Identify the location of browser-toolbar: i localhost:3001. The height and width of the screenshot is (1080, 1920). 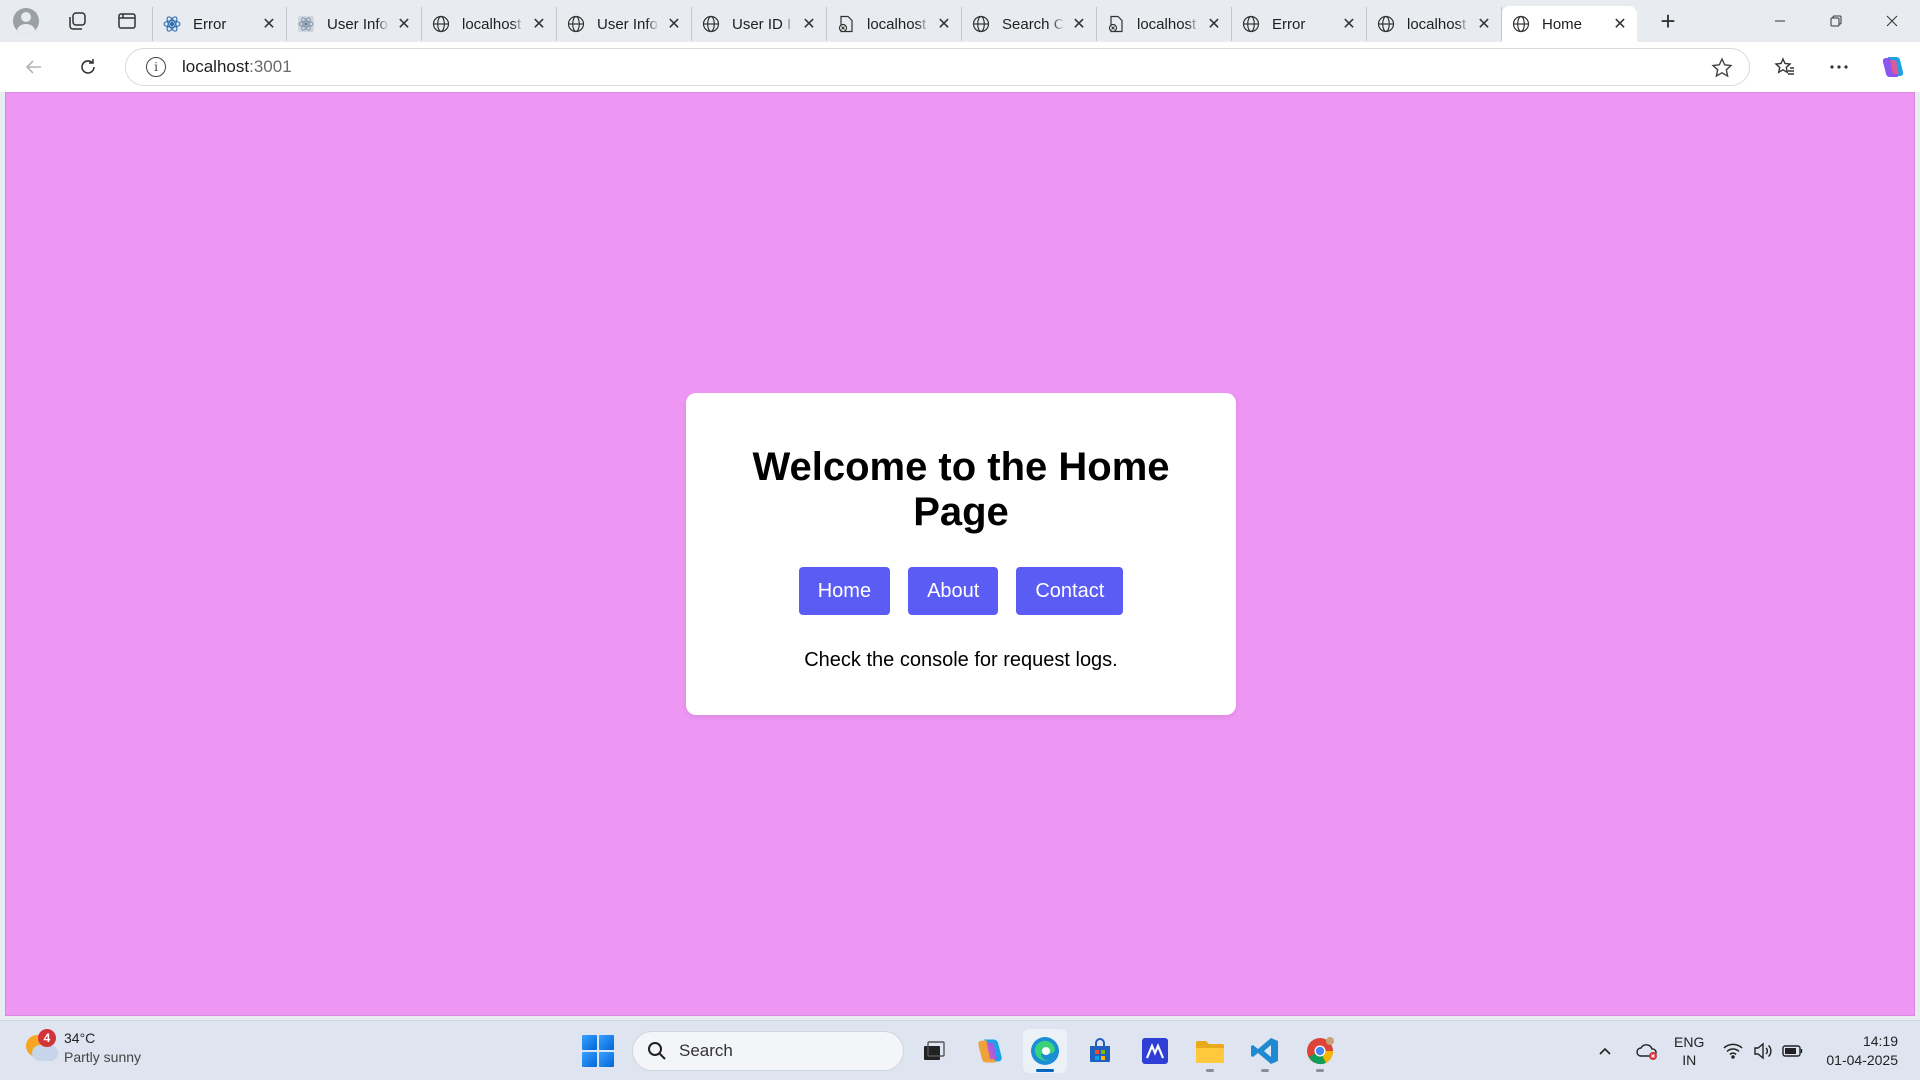
(960, 67).